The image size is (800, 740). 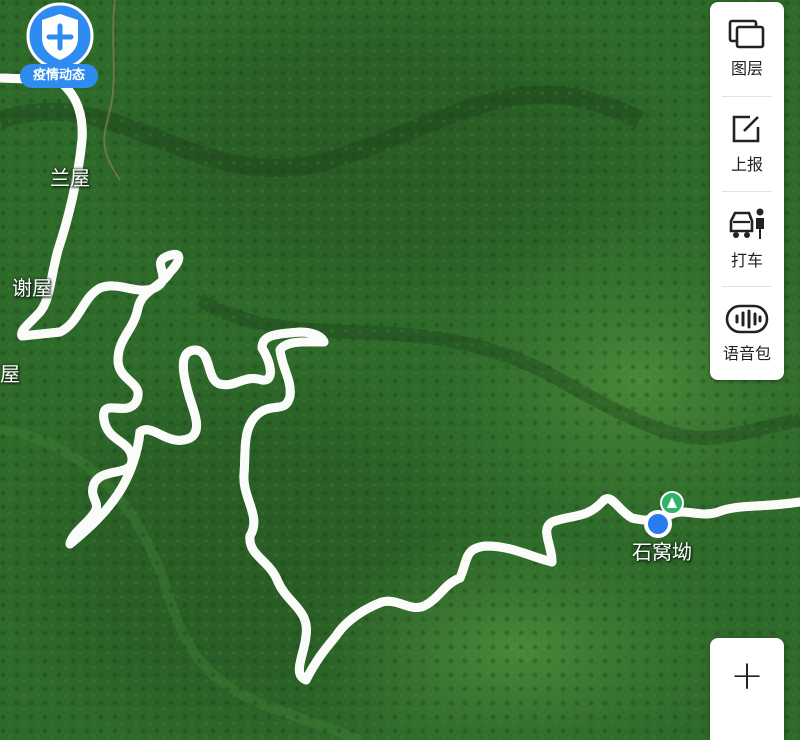 I want to click on place-label-xiewu: 谢屋, so click(x=32, y=288).